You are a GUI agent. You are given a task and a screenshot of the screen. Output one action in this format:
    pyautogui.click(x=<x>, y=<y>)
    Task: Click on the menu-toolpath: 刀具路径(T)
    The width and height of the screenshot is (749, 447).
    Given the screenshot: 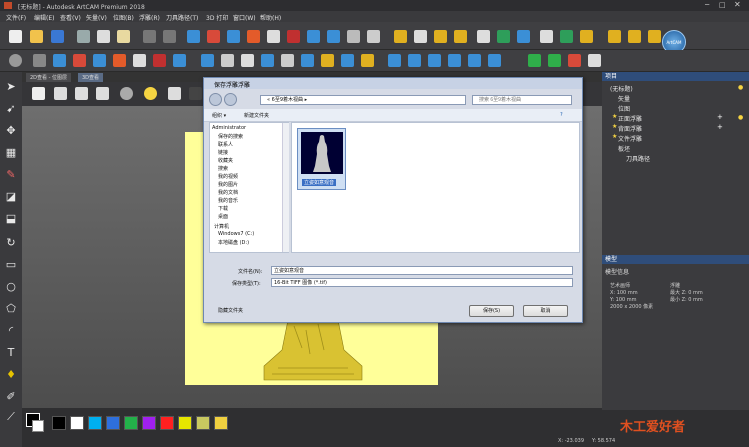 What is the action you would take?
    pyautogui.click(x=182, y=17)
    